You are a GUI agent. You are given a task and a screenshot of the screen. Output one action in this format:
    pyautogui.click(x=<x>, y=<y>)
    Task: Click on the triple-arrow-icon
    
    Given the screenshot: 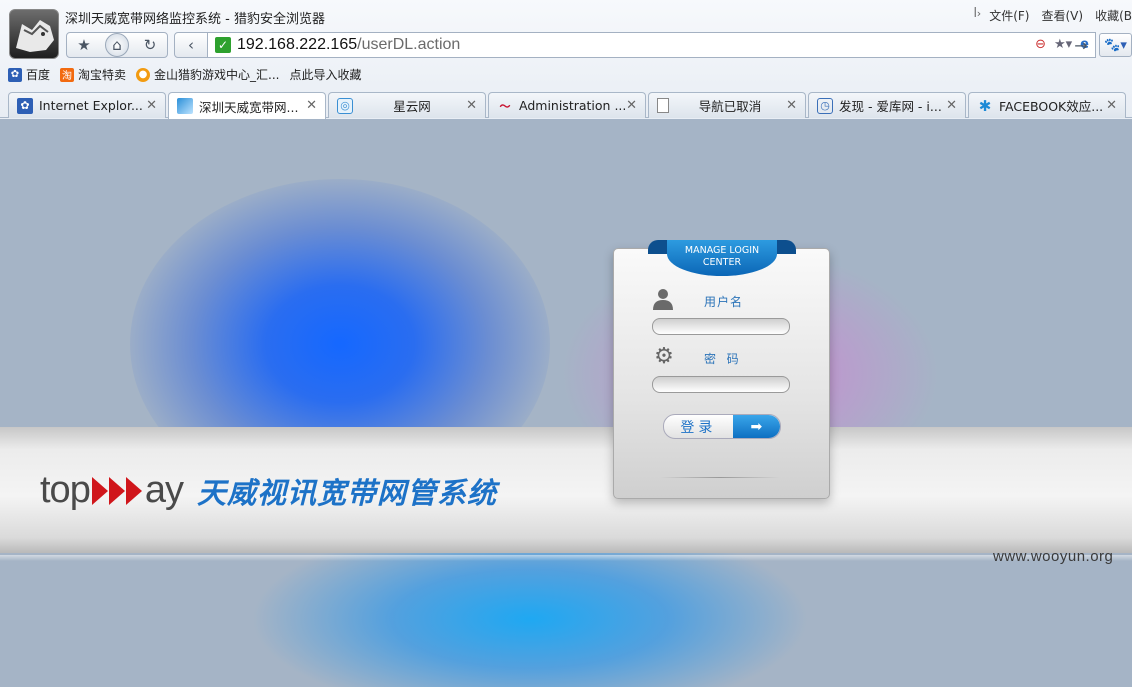 What is the action you would take?
    pyautogui.click(x=117, y=490)
    